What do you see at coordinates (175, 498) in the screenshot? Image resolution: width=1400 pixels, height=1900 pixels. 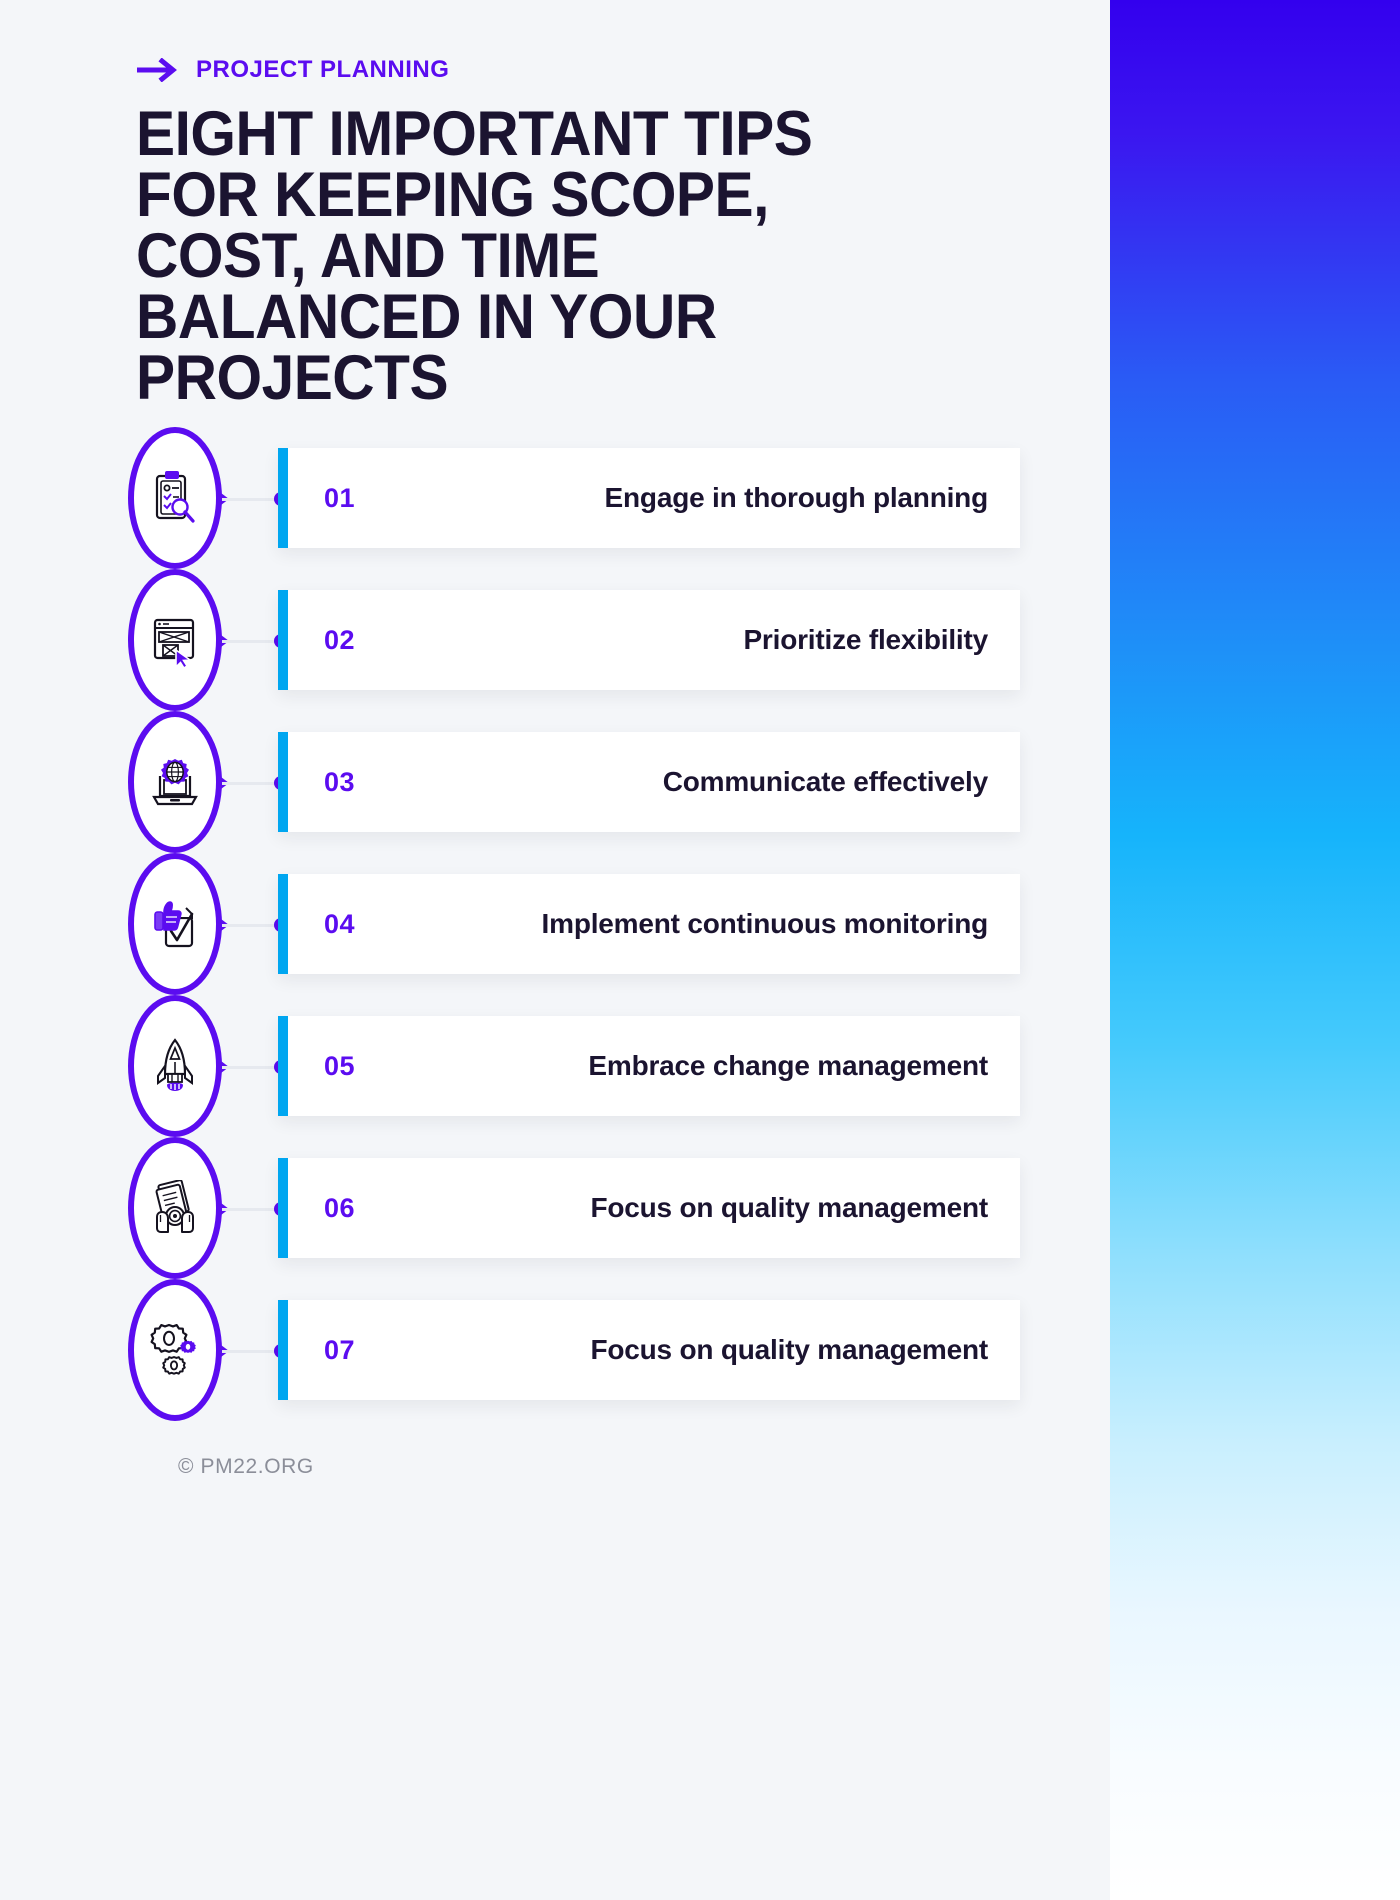 I see `clipboard-search-icon` at bounding box center [175, 498].